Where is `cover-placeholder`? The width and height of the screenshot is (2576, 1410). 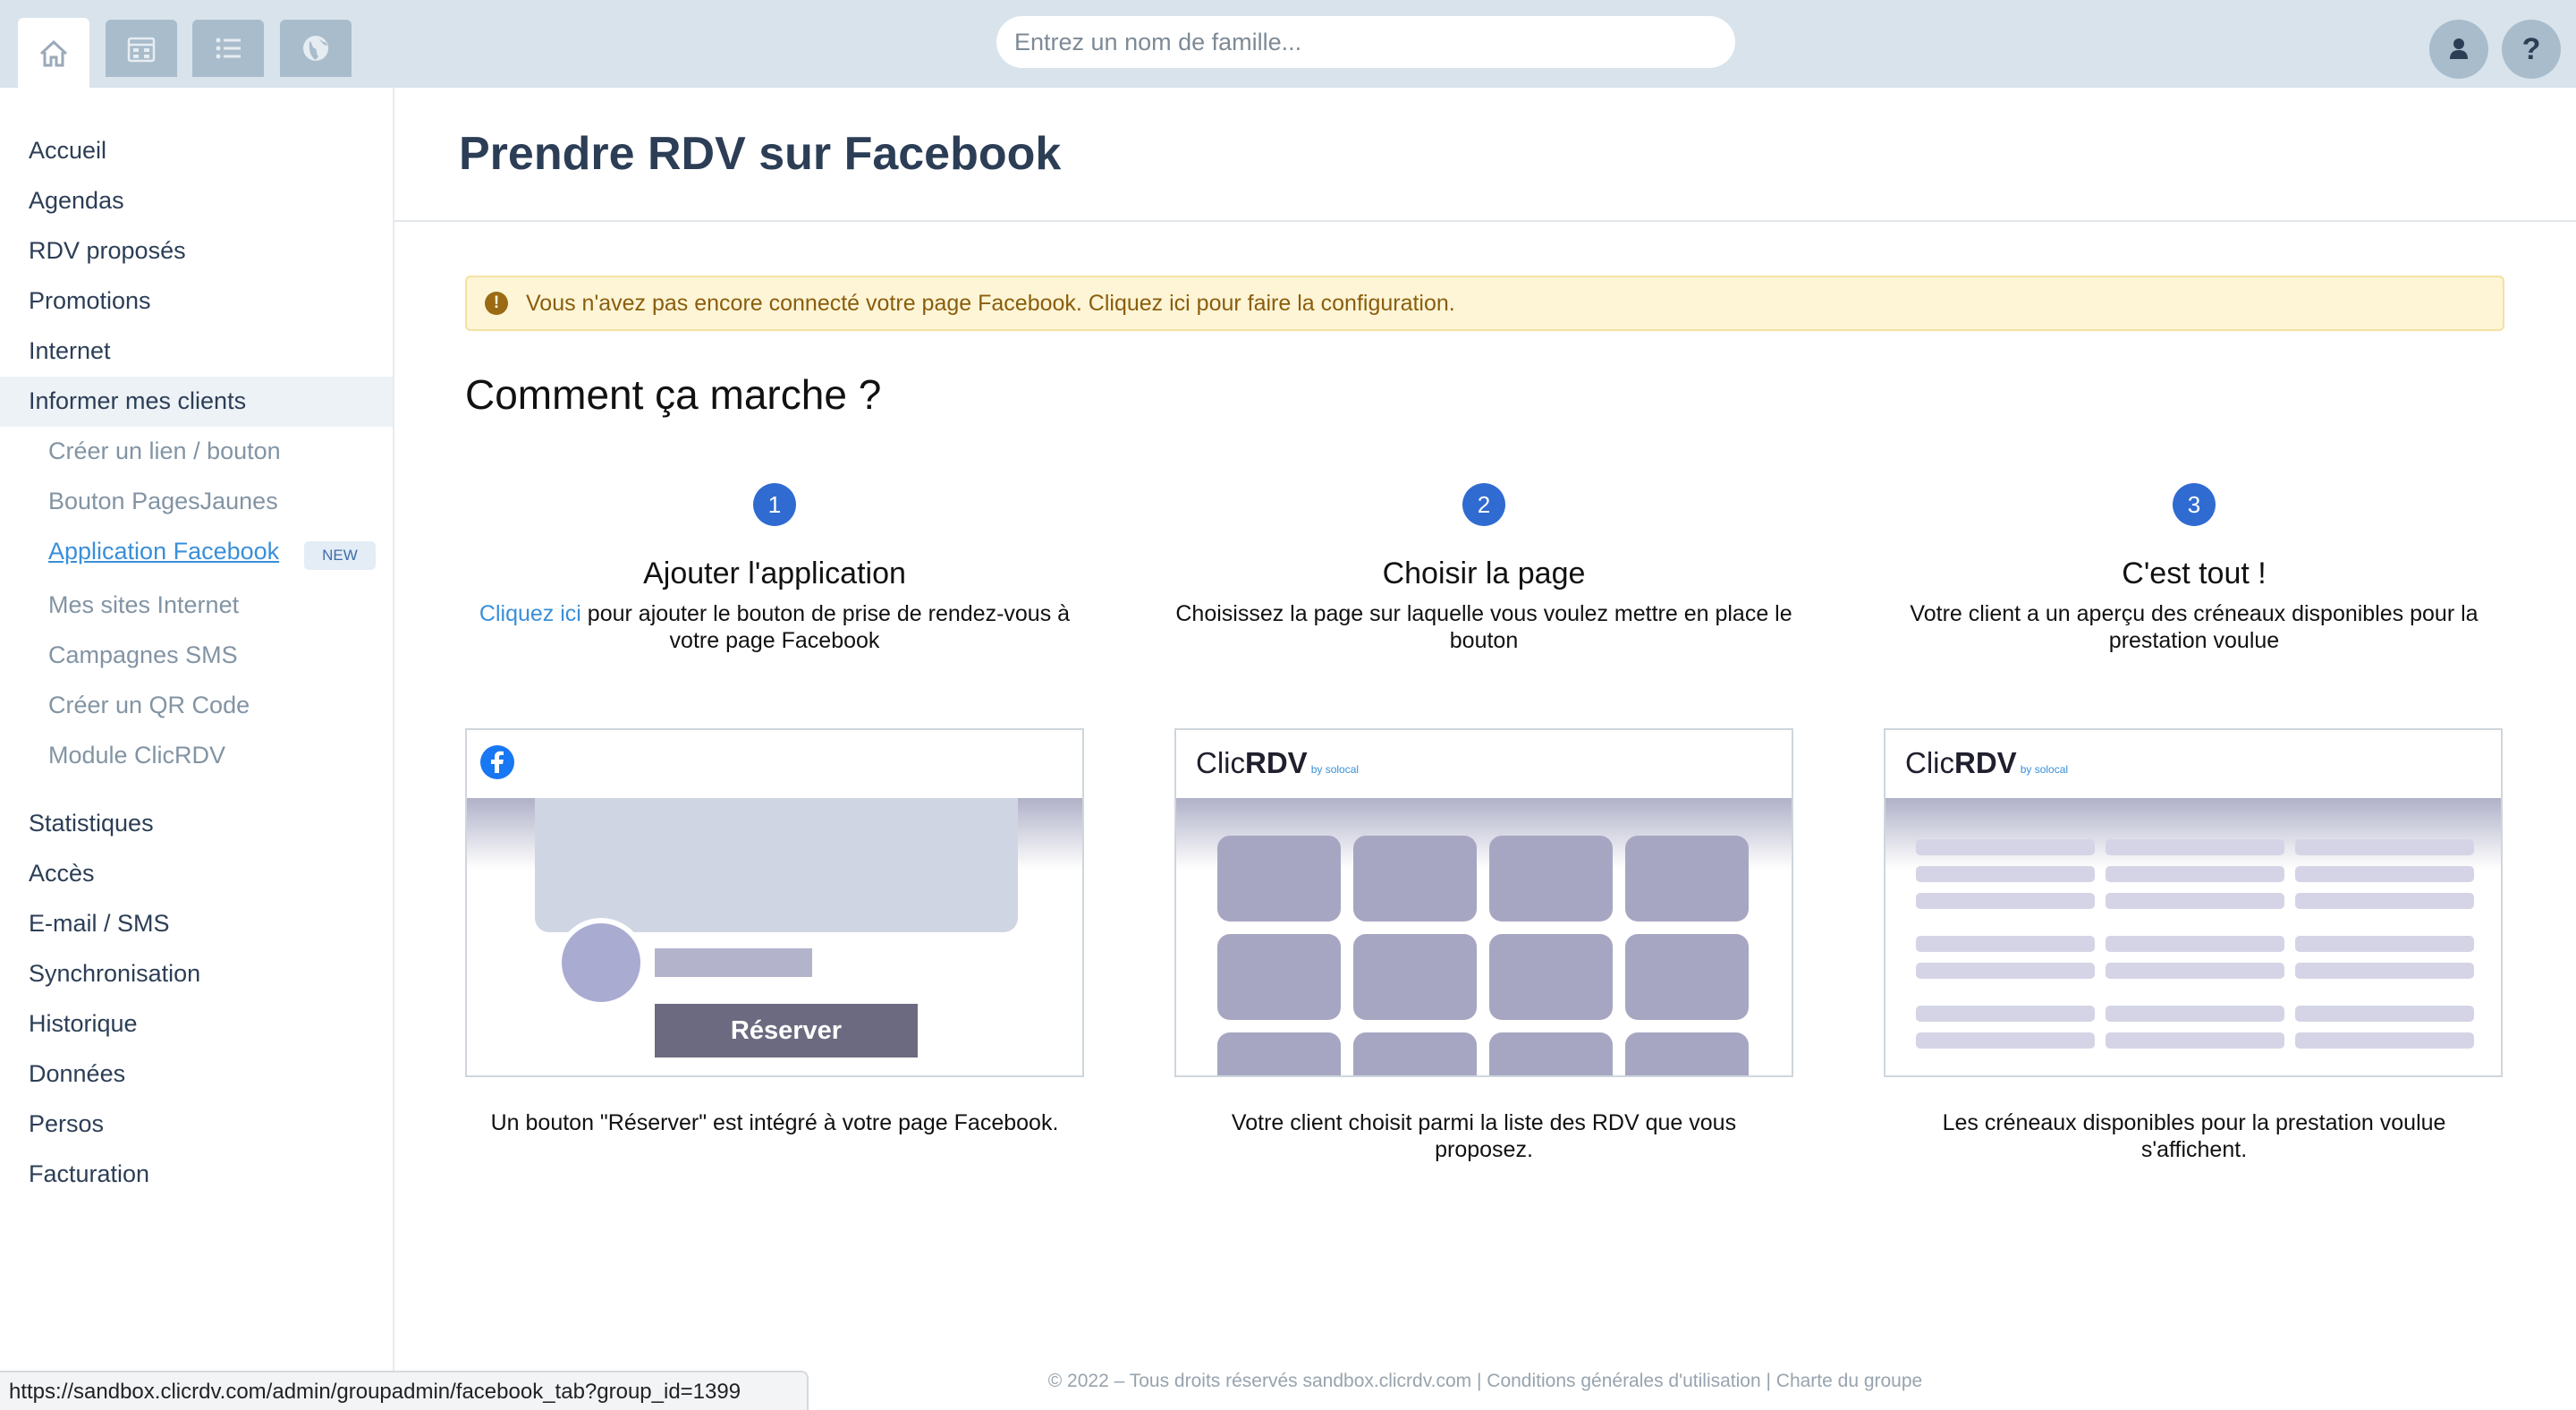 cover-placeholder is located at coordinates (776, 865).